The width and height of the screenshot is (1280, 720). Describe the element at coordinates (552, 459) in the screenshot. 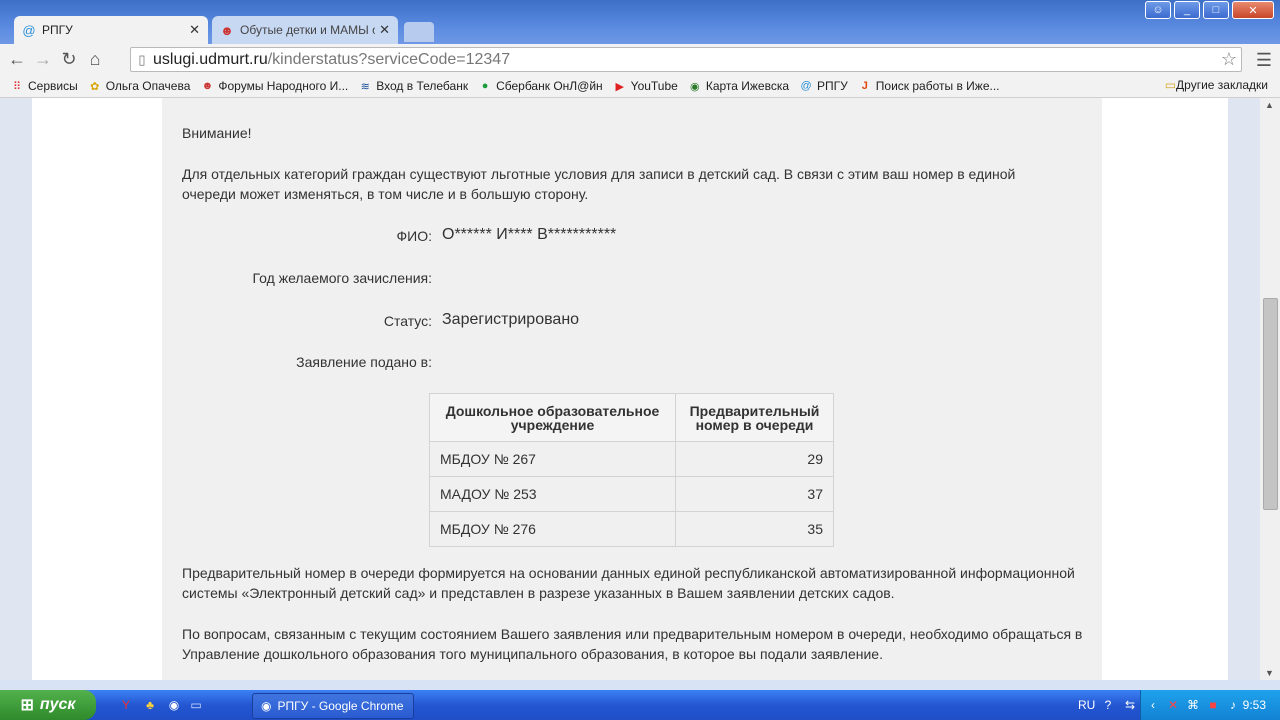

I see `institution-name: МБДОУ № 267` at that location.